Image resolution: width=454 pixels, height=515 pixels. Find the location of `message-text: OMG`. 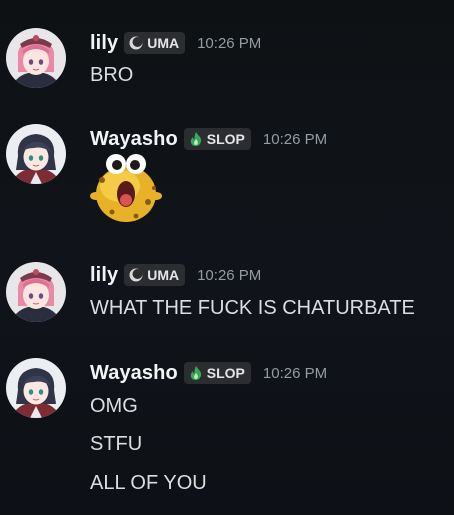

message-text: OMG is located at coordinates (114, 406).